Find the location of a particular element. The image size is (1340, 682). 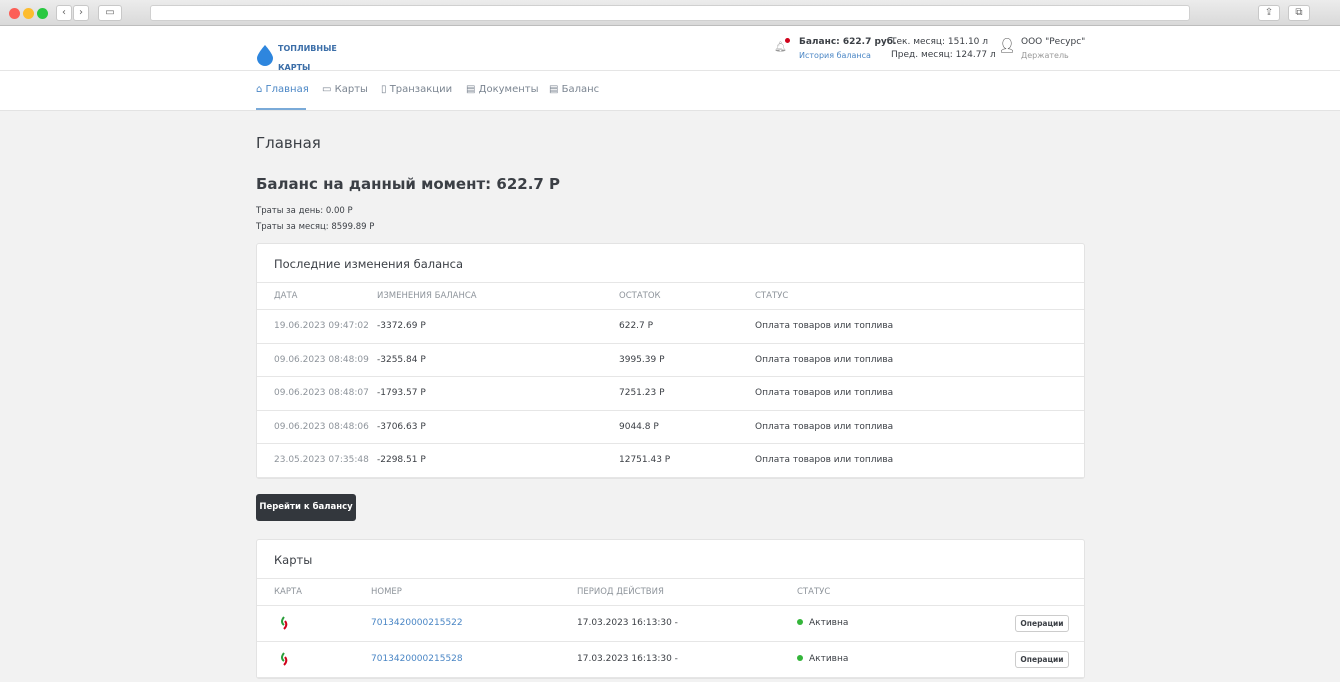

card-number-link: 7013420000215522 is located at coordinates (417, 623).